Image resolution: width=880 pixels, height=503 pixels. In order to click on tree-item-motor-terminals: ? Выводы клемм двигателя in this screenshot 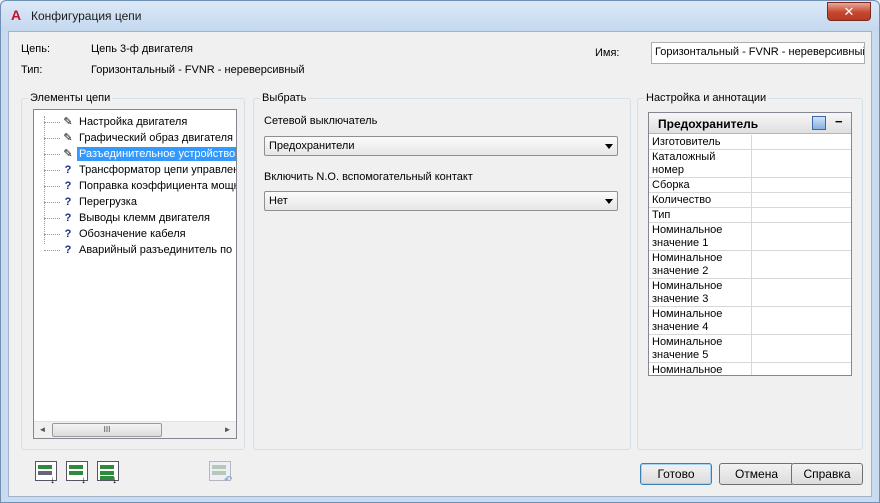, I will do `click(135, 218)`.